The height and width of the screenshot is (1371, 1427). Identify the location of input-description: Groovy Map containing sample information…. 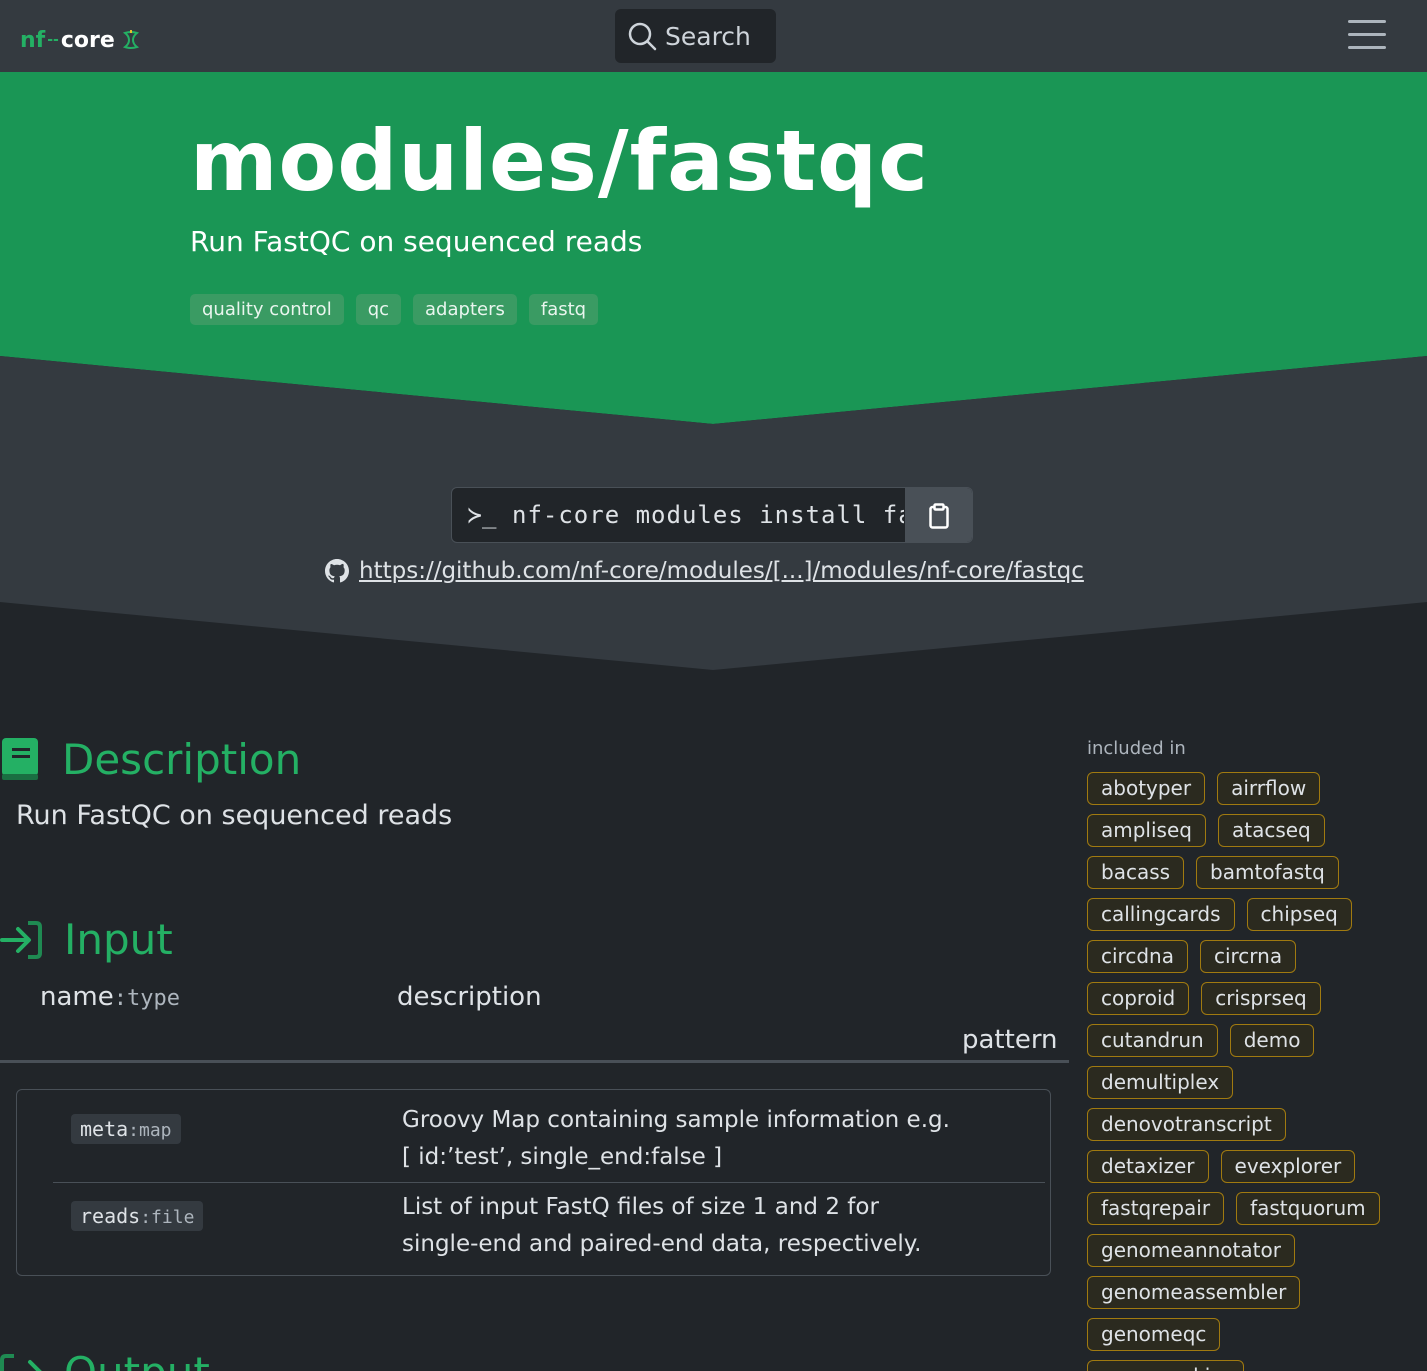
(676, 1138).